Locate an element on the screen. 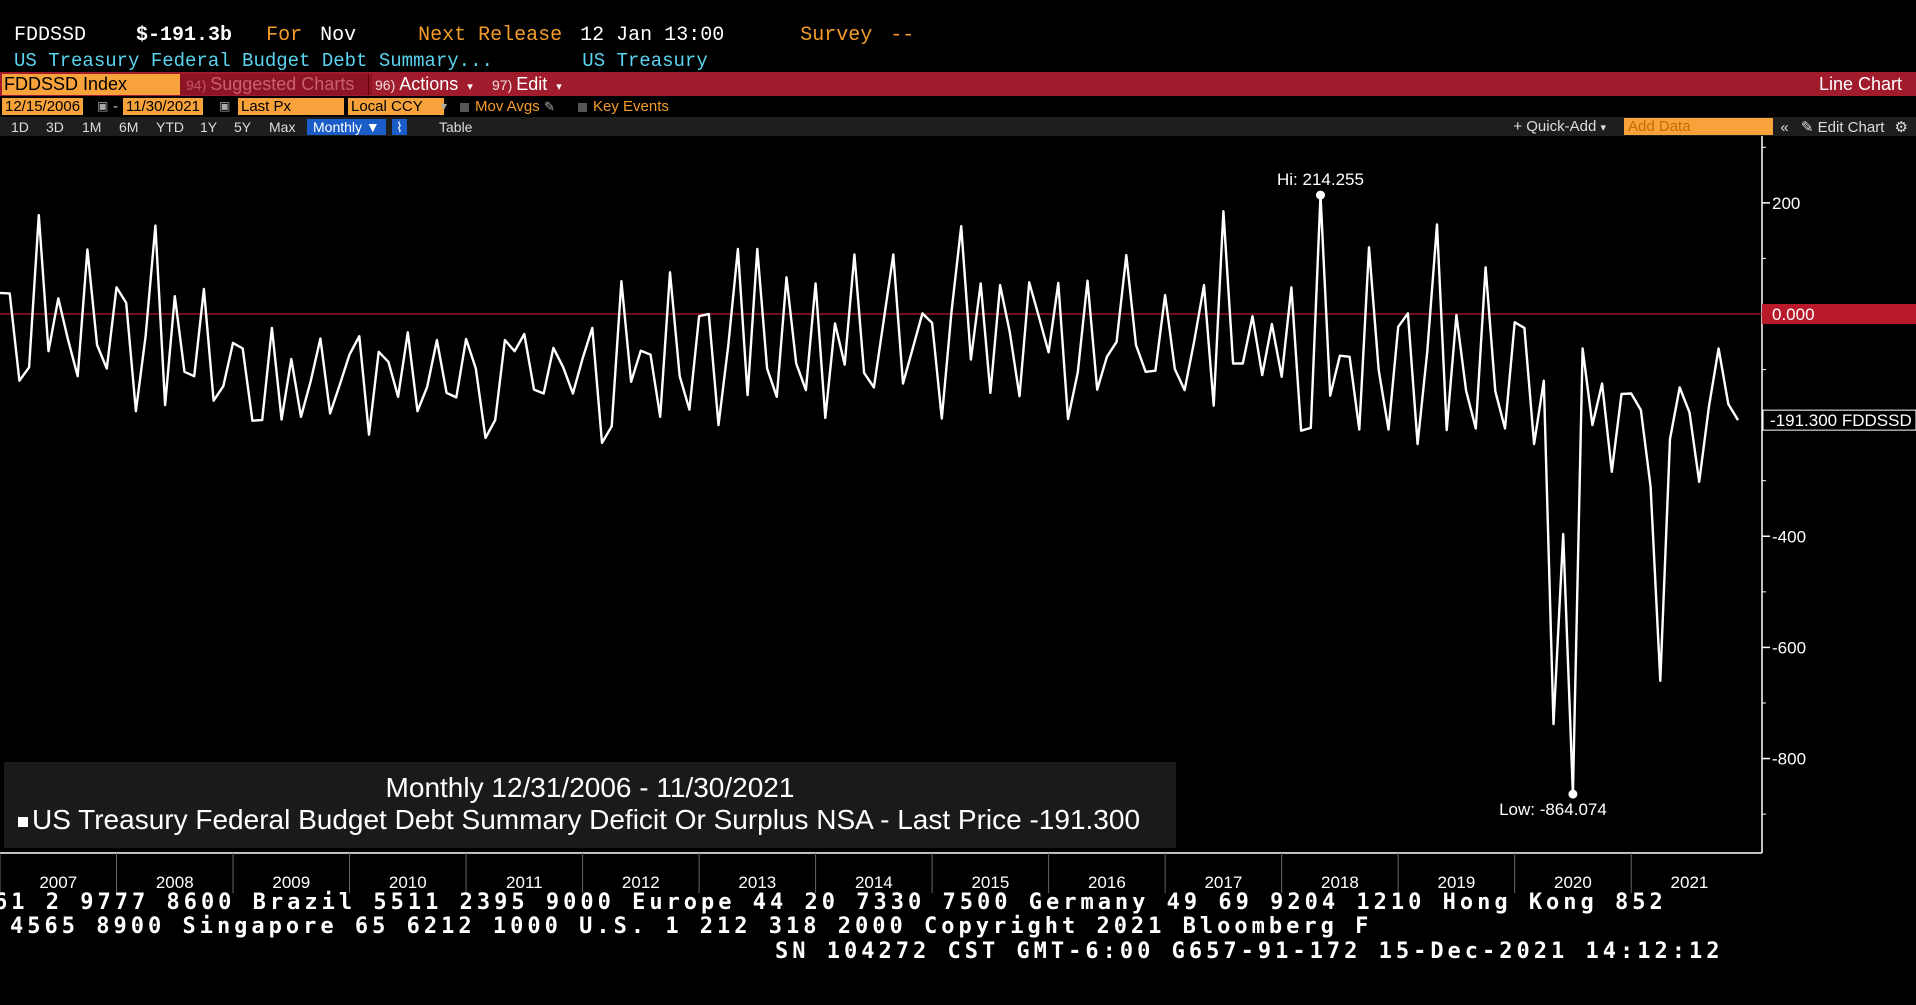  edit-label: Edit is located at coordinates (532, 84).